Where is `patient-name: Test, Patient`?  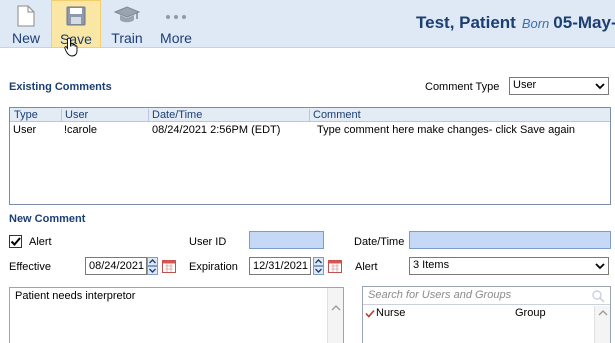
patient-name: Test, Patient is located at coordinates (466, 22).